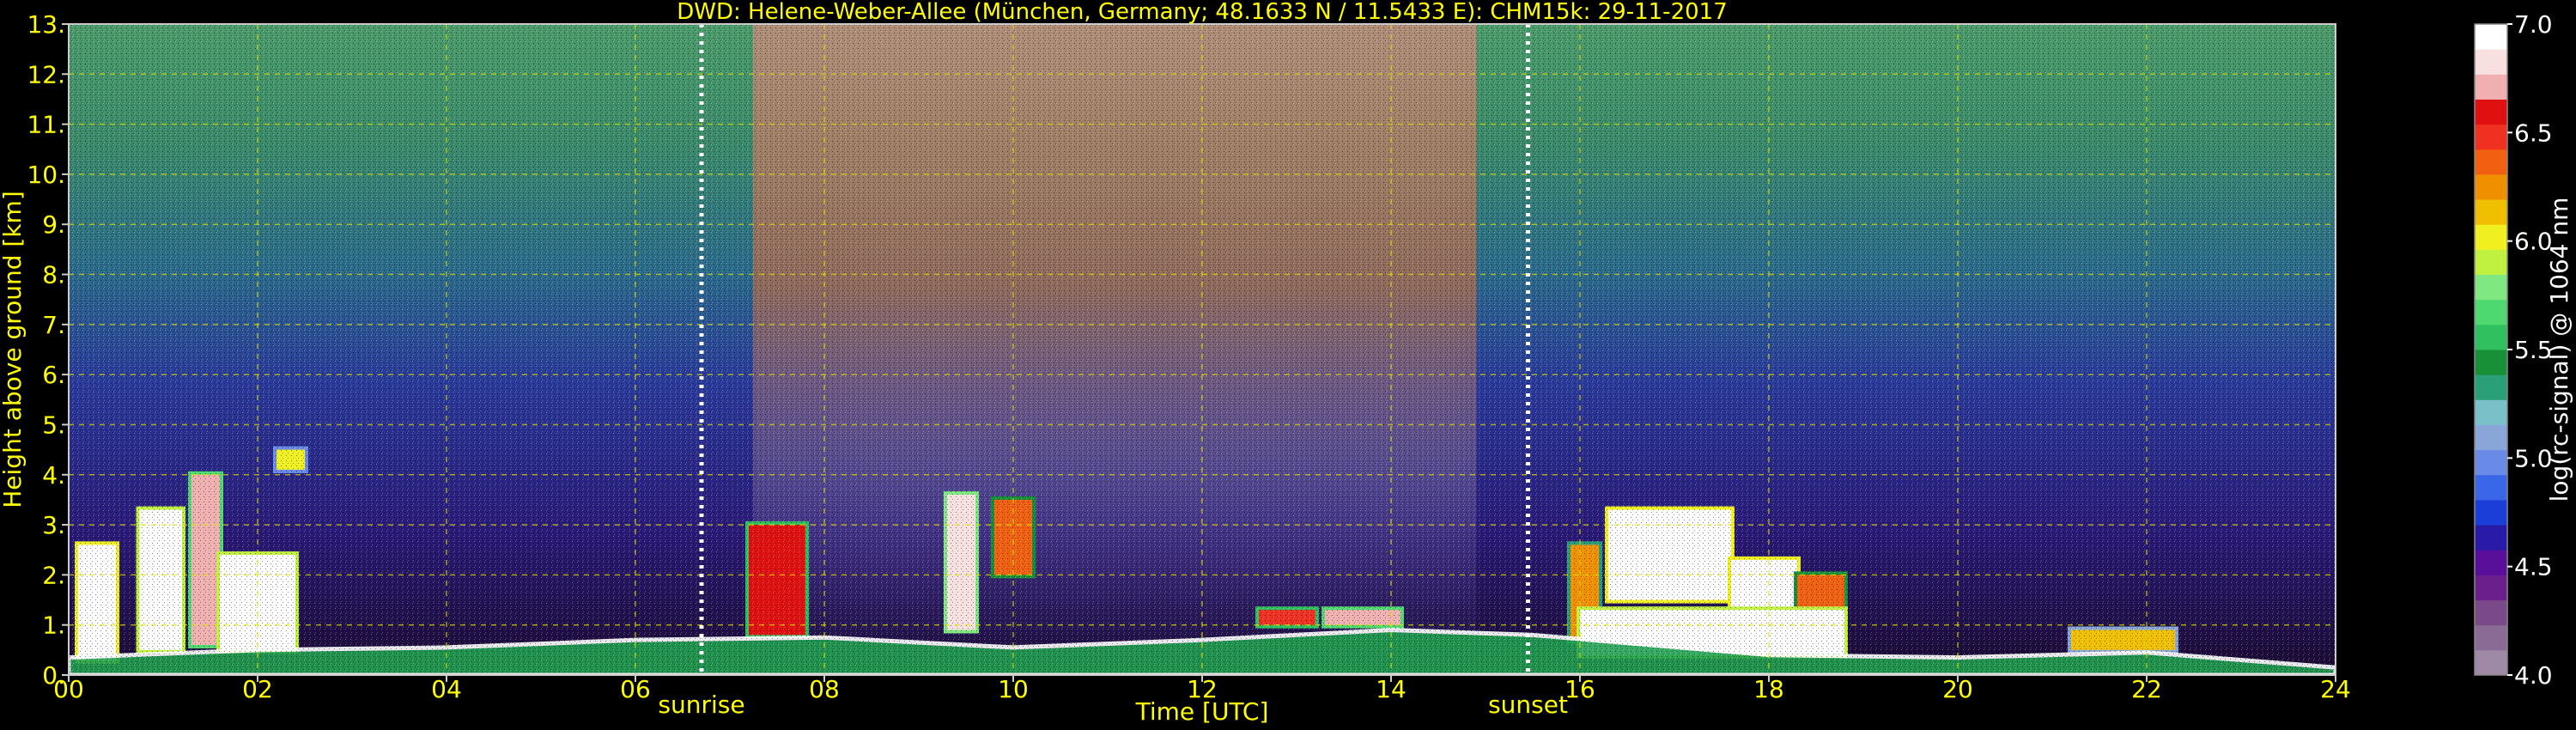  I want to click on x-tick-label: 08, so click(824, 689).